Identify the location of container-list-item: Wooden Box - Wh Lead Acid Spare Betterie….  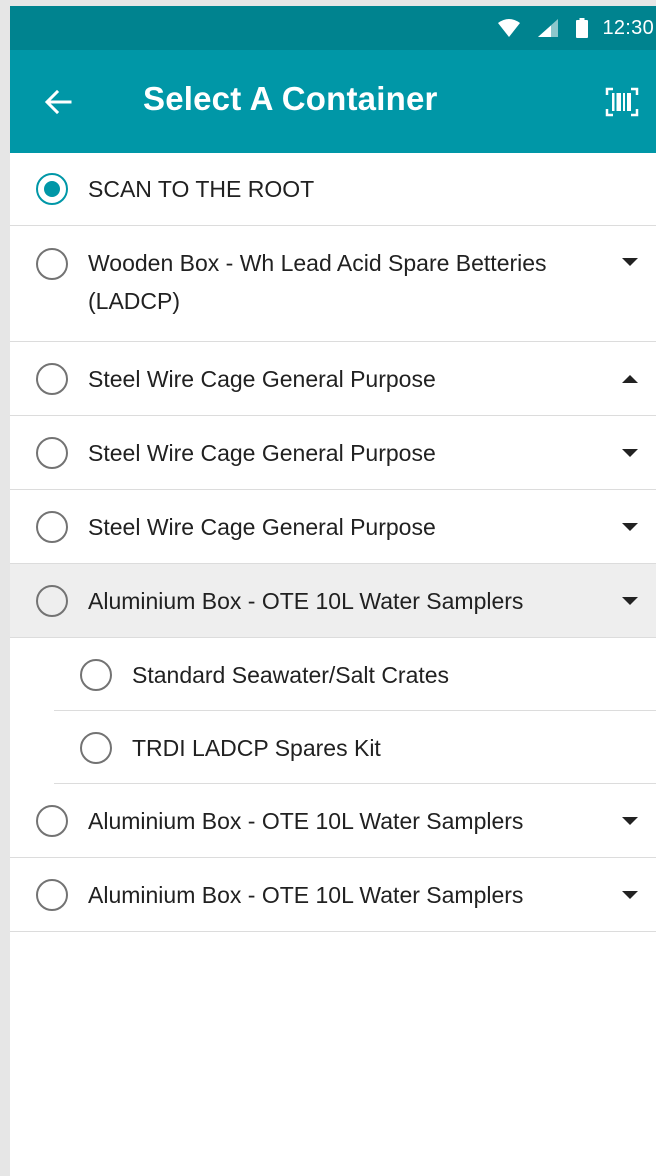
(333, 284).